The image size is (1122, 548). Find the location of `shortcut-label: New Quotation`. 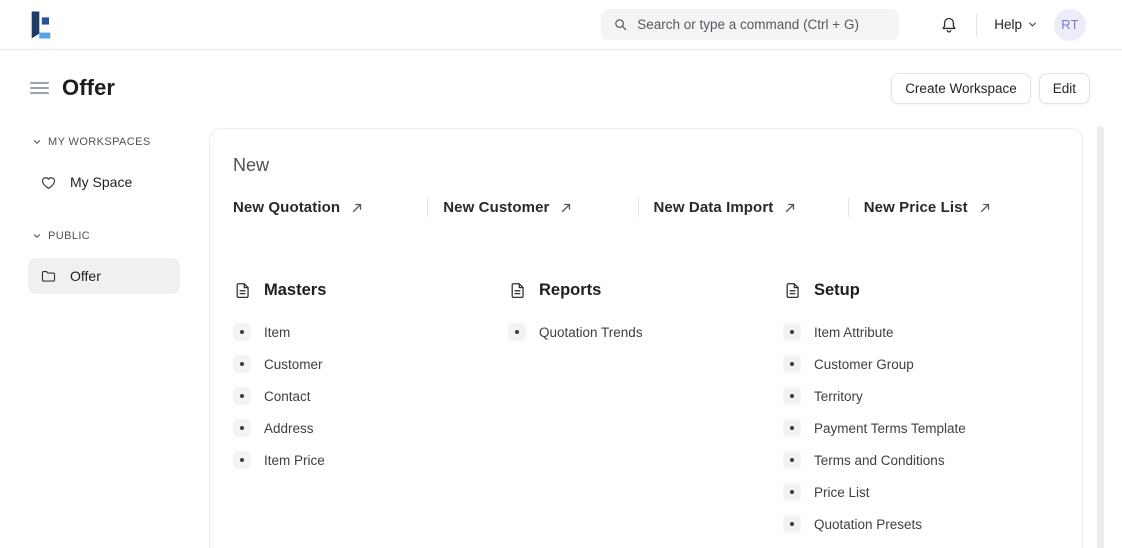

shortcut-label: New Quotation is located at coordinates (287, 207).